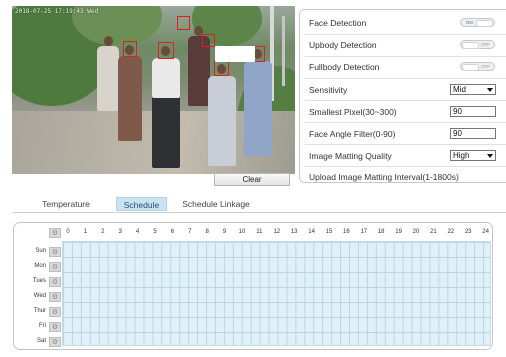 The width and height of the screenshot is (506, 357). What do you see at coordinates (155, 232) in the screenshot?
I see `hour-label: 5` at bounding box center [155, 232].